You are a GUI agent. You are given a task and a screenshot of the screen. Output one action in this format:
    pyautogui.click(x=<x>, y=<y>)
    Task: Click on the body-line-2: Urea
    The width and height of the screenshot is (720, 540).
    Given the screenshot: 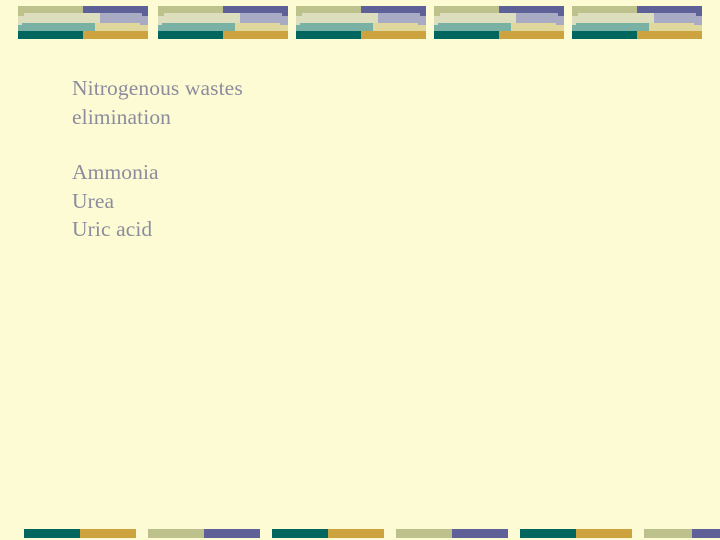 What is the action you would take?
    pyautogui.click(x=93, y=200)
    